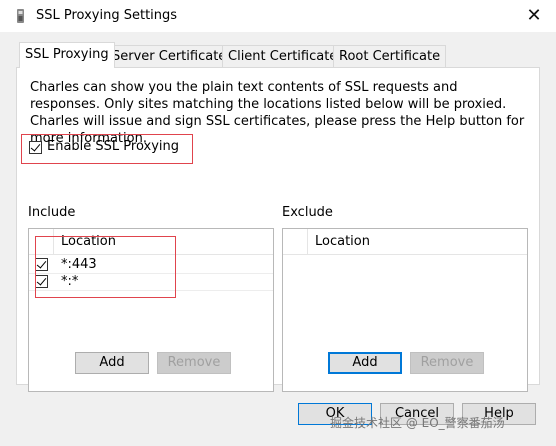 This screenshot has width=556, height=446. Describe the element at coordinates (52, 212) in the screenshot. I see `include-label: Include` at that location.